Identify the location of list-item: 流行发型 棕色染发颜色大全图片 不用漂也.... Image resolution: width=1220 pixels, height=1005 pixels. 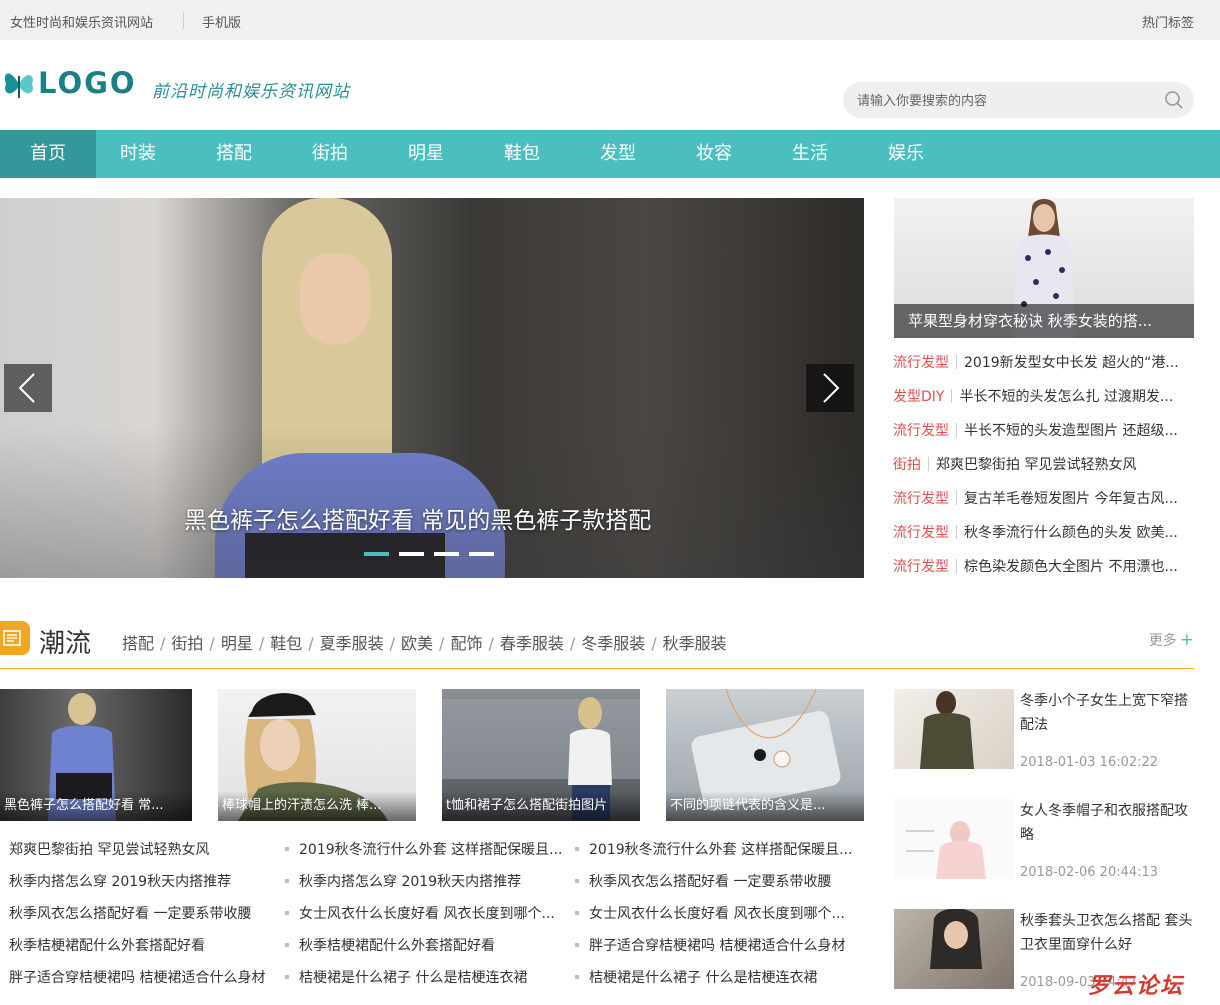
(1043, 567).